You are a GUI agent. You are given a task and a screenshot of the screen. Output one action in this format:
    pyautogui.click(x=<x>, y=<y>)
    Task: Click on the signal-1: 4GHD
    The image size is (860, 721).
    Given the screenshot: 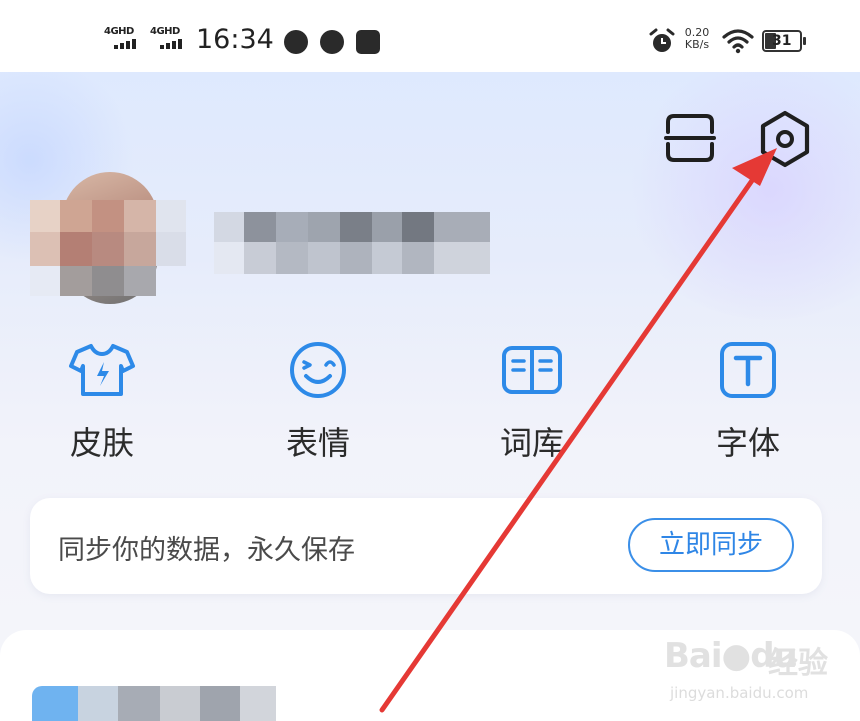 What is the action you would take?
    pyautogui.click(x=124, y=40)
    